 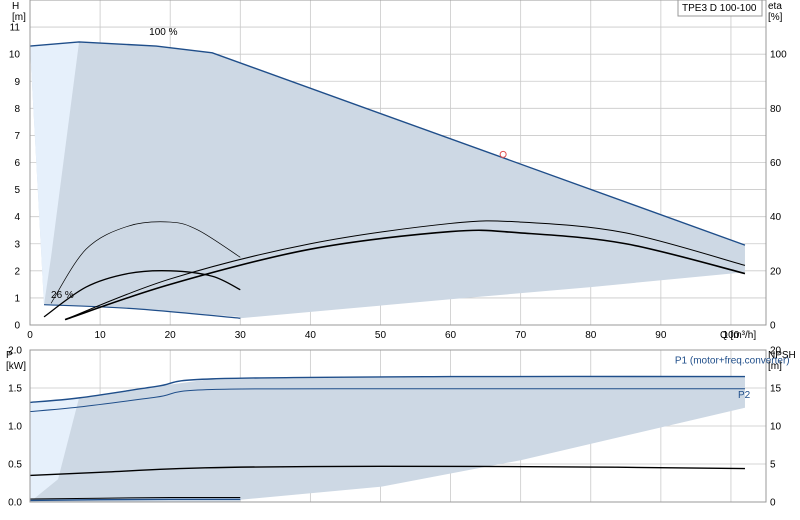 I want to click on speed-annotation: 100 %, so click(x=163, y=32).